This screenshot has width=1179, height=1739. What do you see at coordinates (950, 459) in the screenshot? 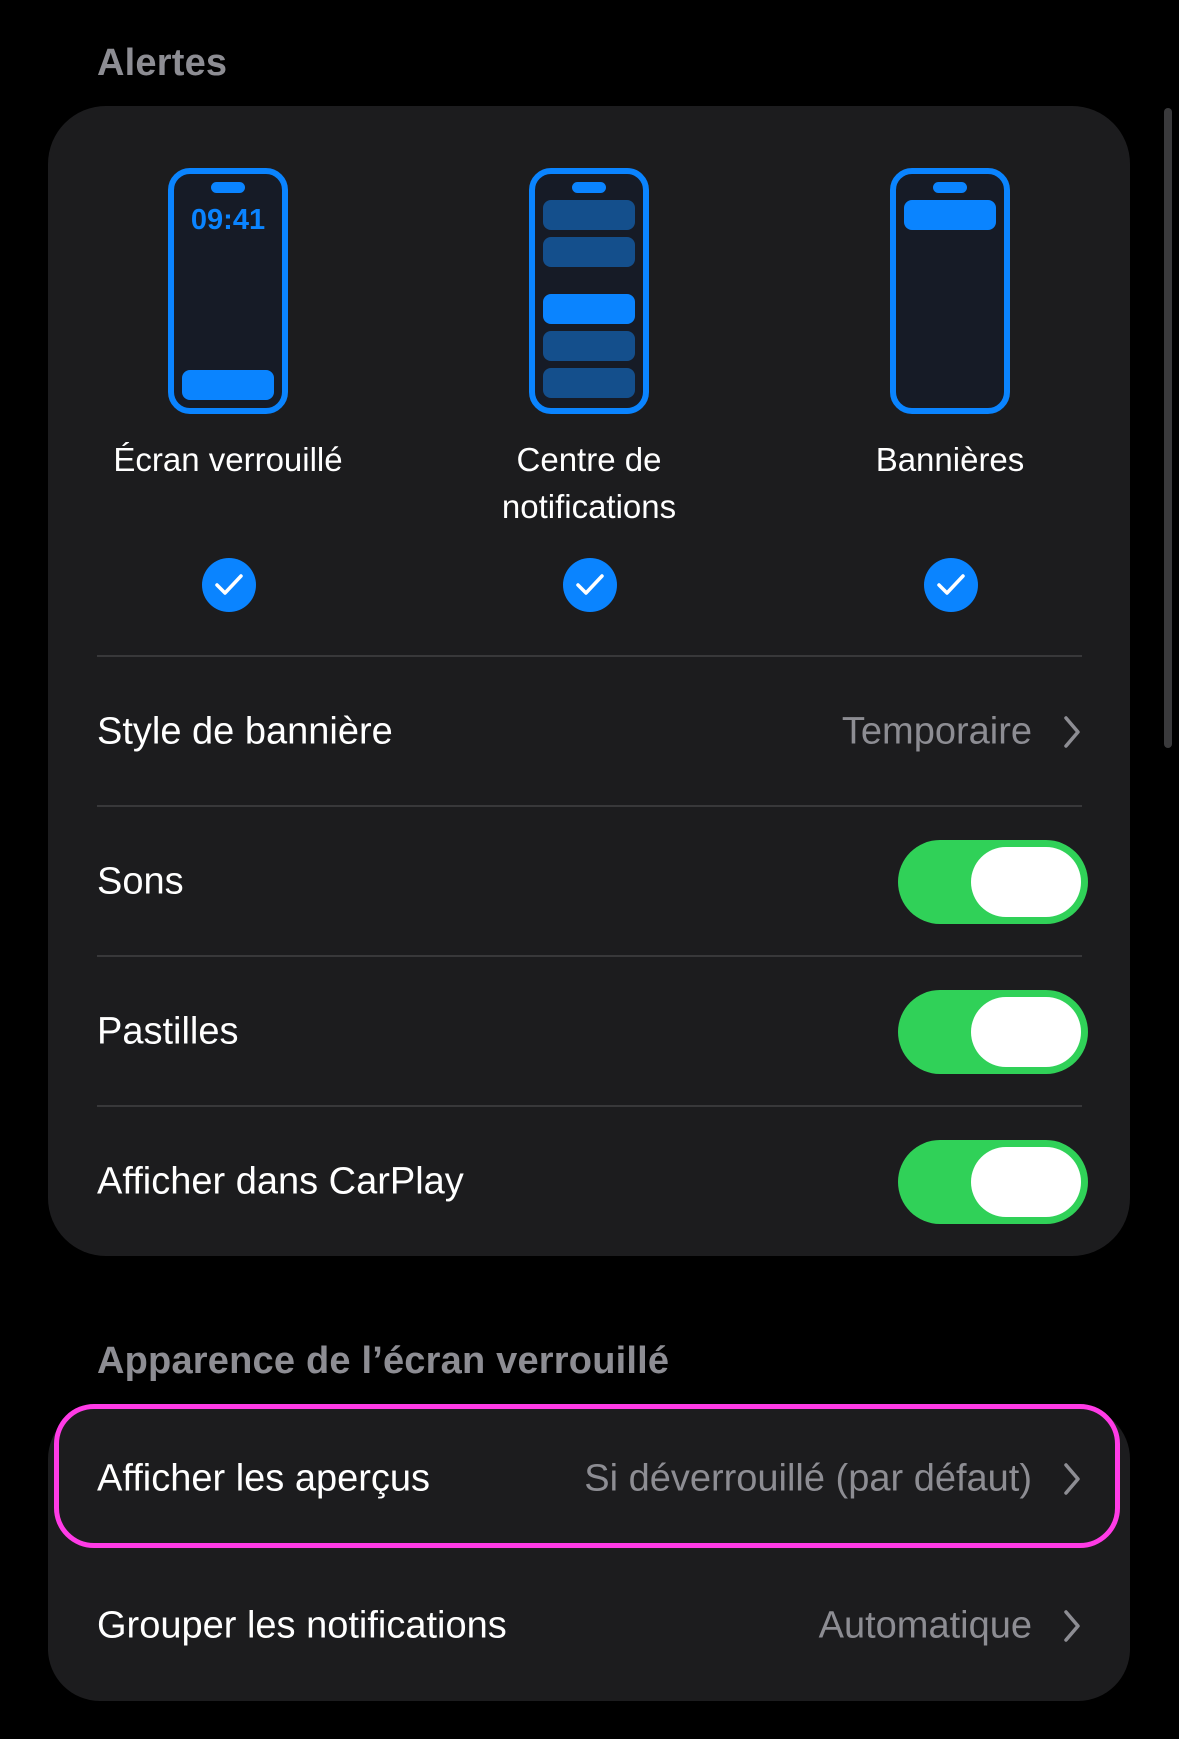
I see `alert-option-label: Bannières` at bounding box center [950, 459].